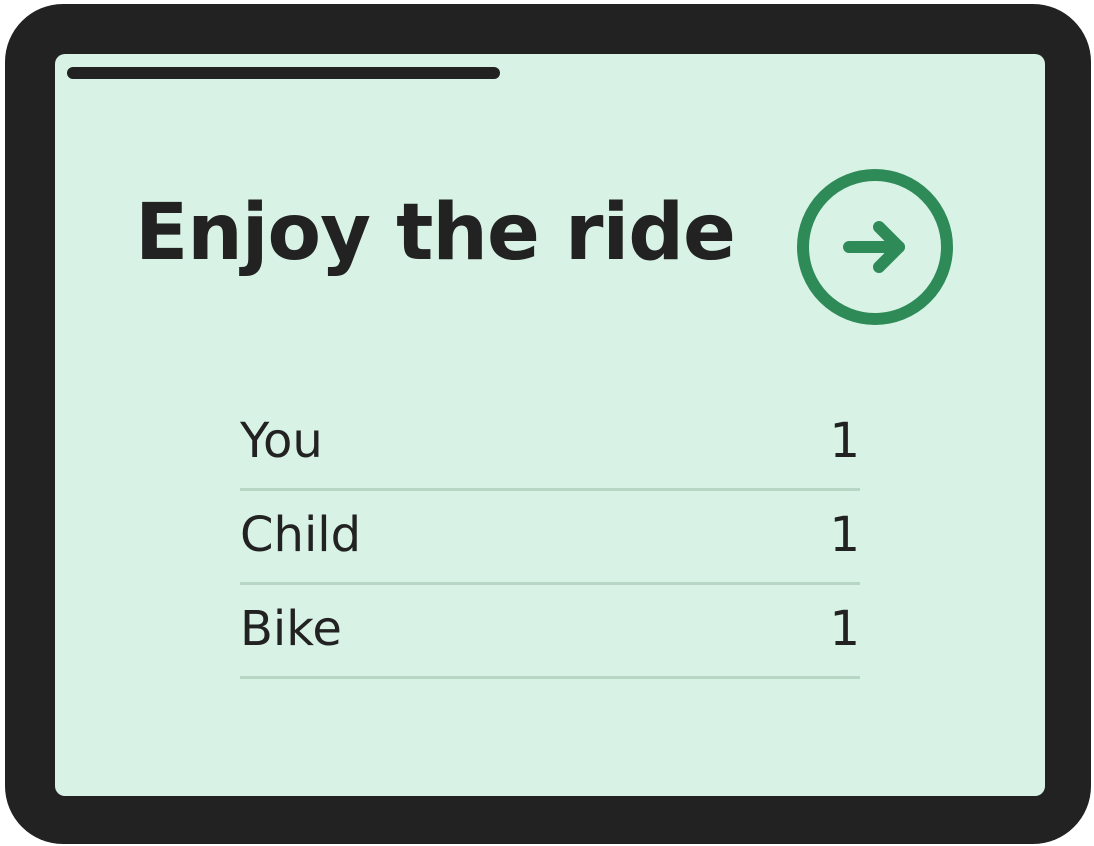 The width and height of the screenshot is (1094, 846). I want to click on ticket-label: Bike, so click(291, 629).